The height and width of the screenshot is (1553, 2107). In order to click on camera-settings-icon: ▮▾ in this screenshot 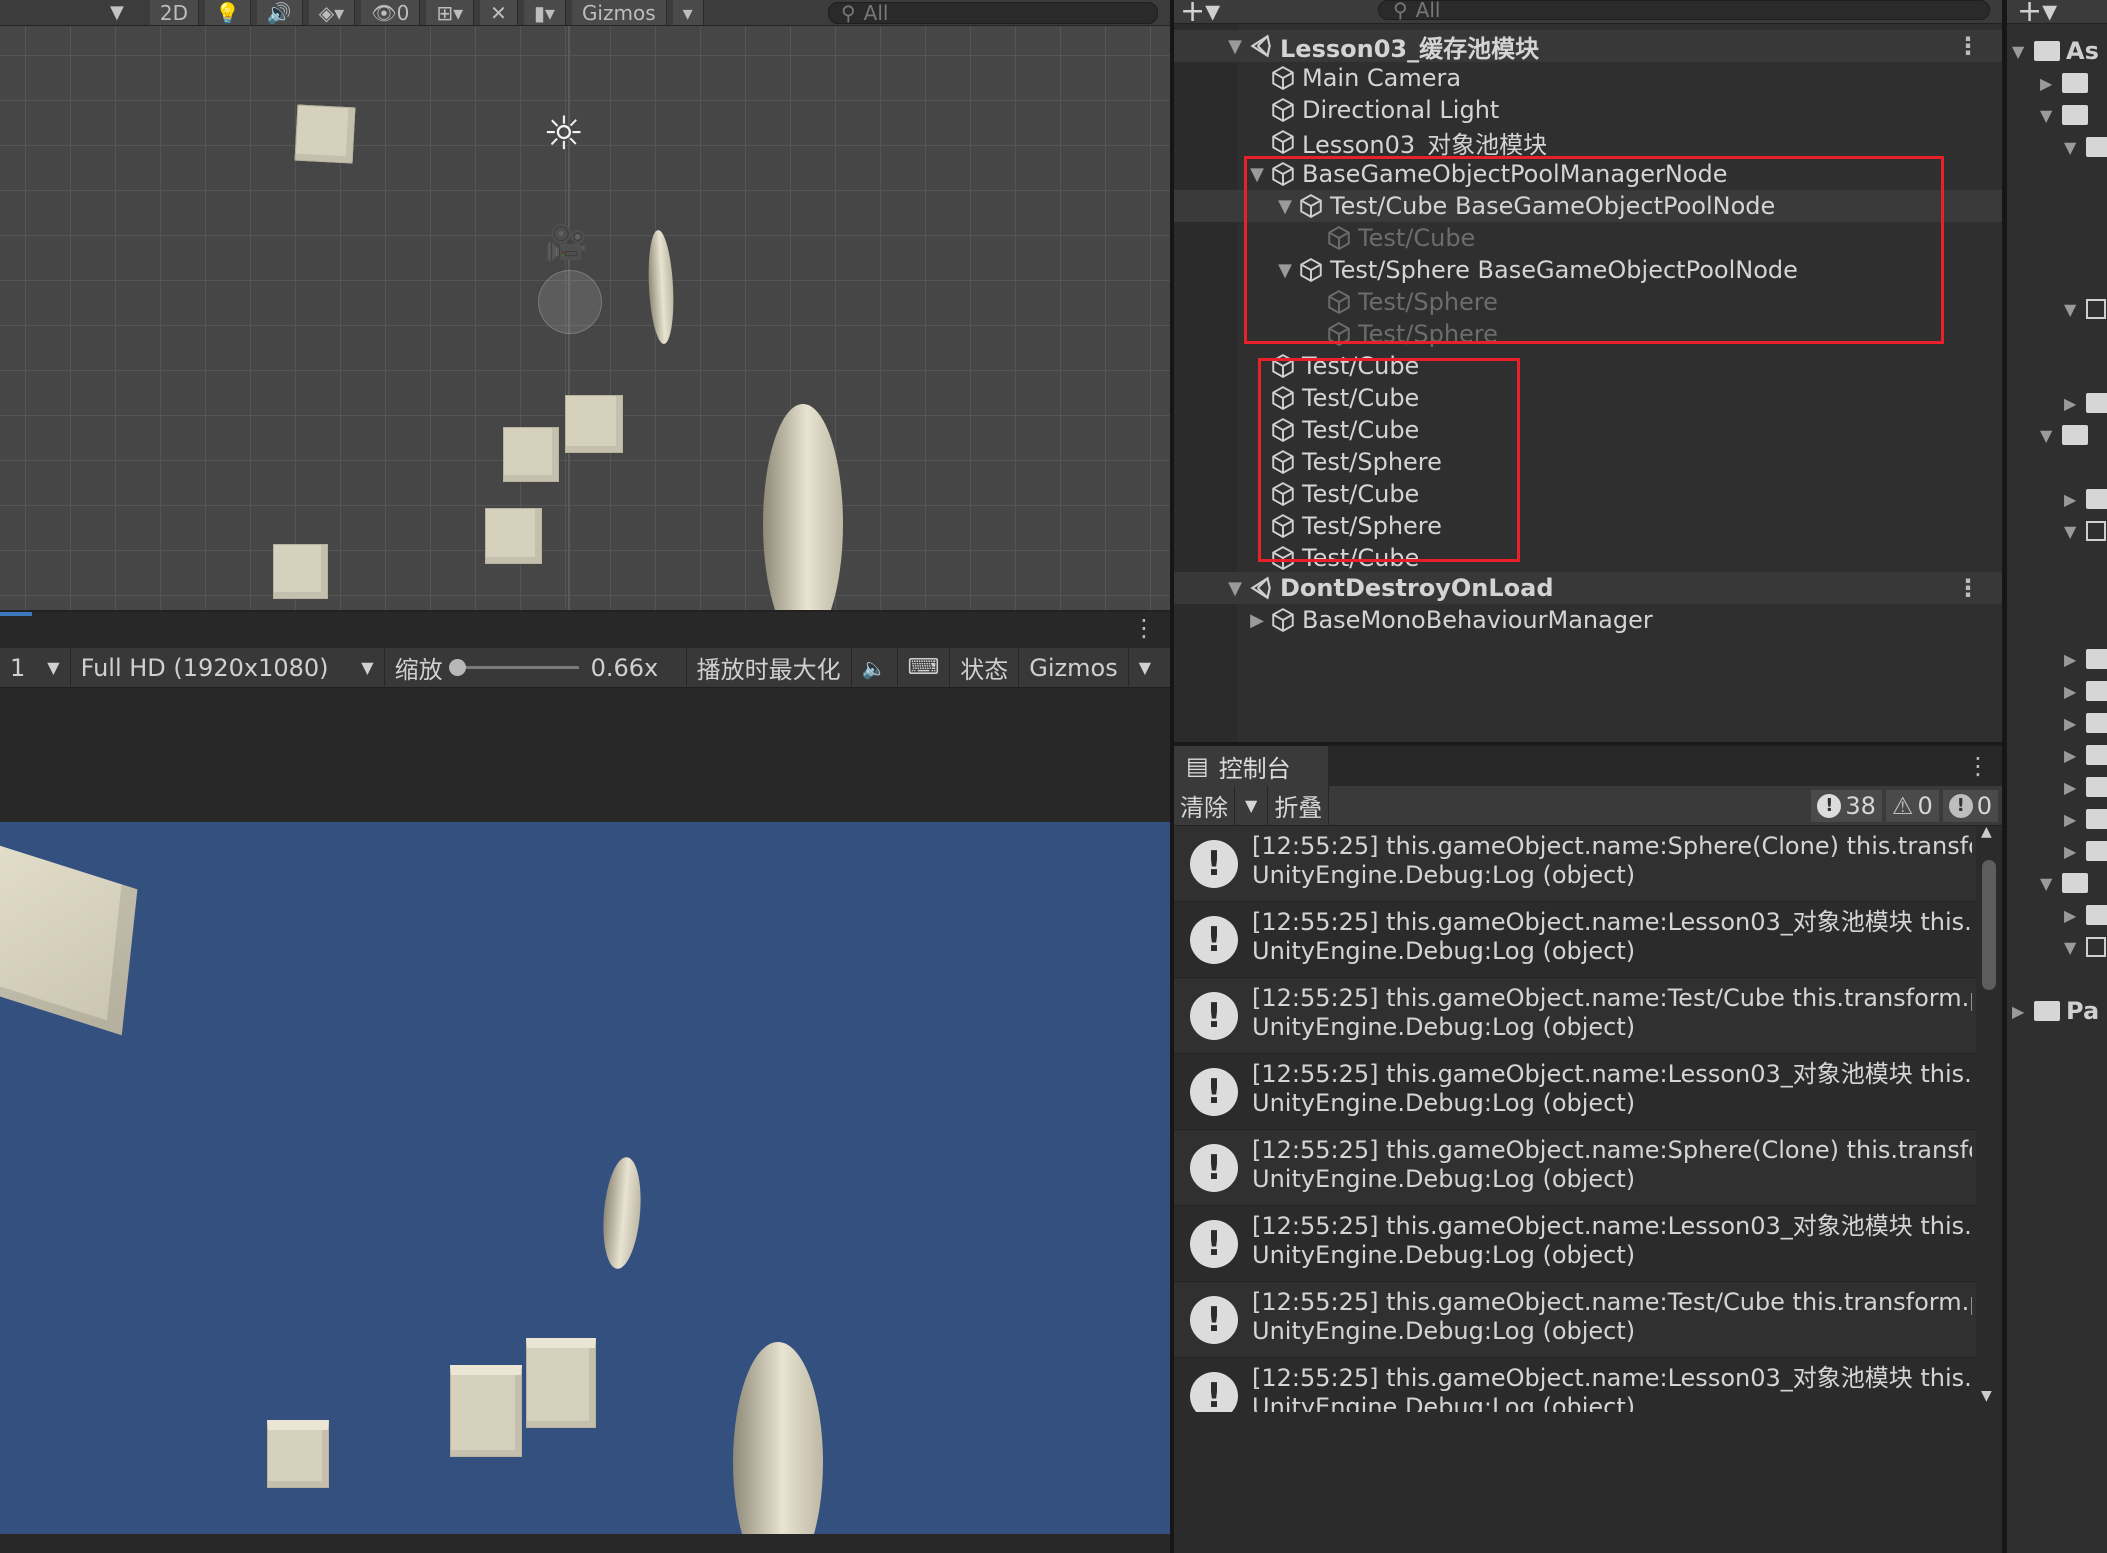, I will do `click(544, 12)`.